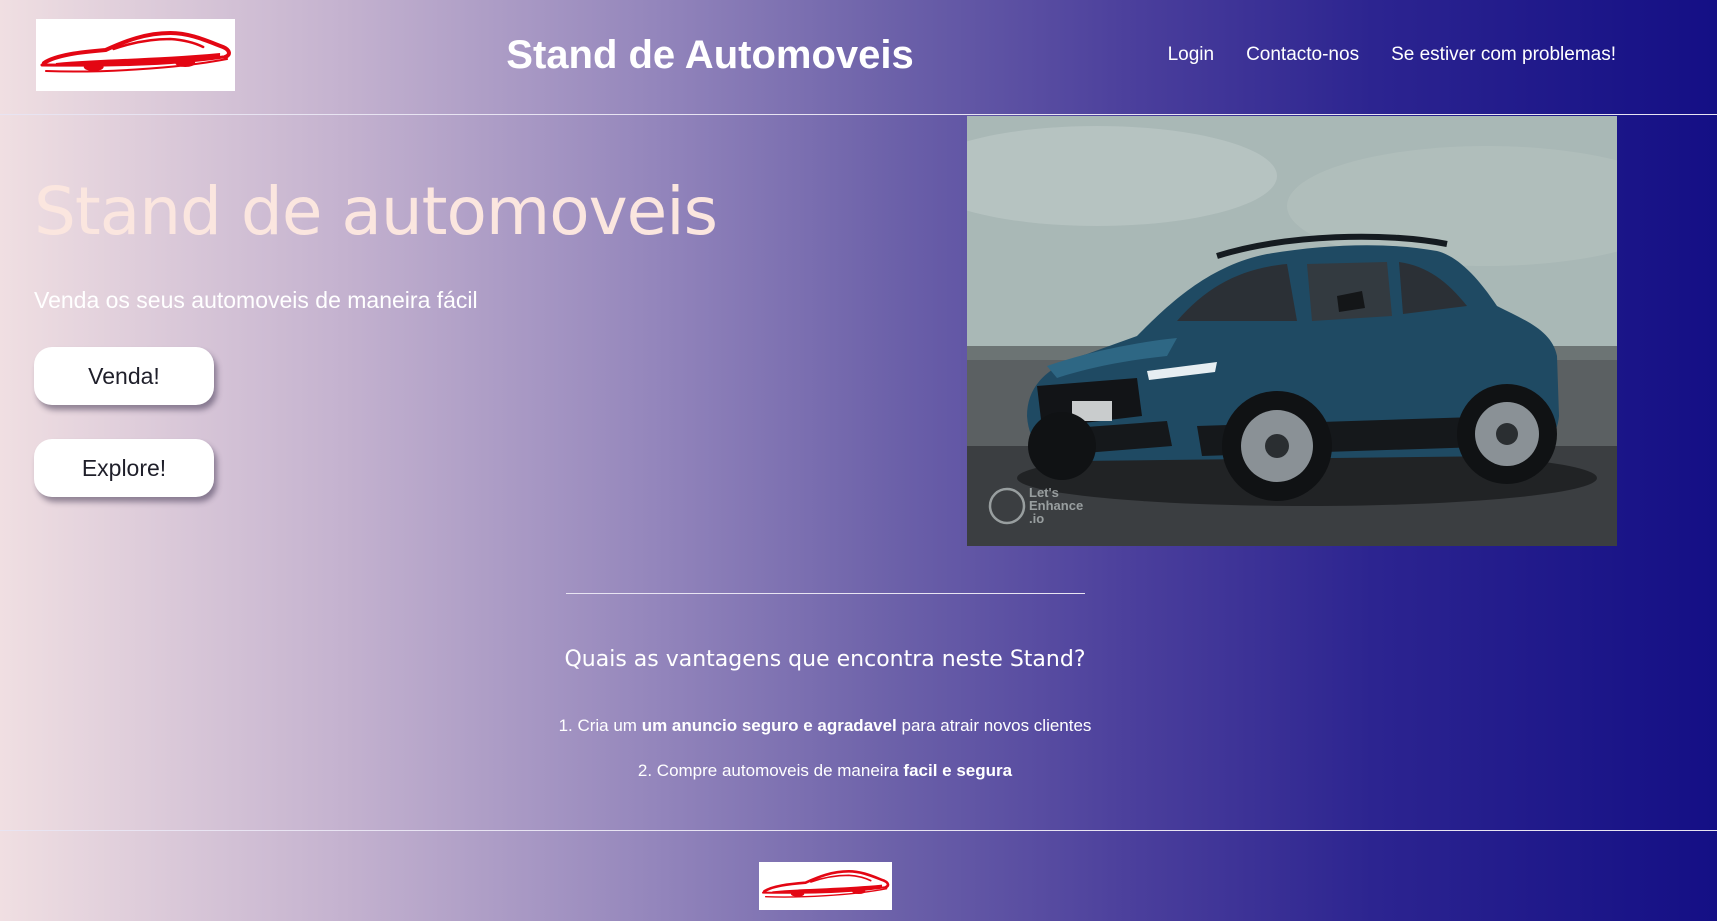 The height and width of the screenshot is (921, 1717). I want to click on nav-login-link: Login, so click(1191, 55).